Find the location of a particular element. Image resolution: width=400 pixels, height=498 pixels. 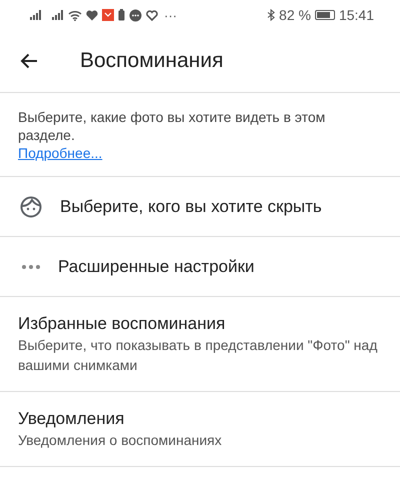

battery-percent: 82 % is located at coordinates (295, 15).